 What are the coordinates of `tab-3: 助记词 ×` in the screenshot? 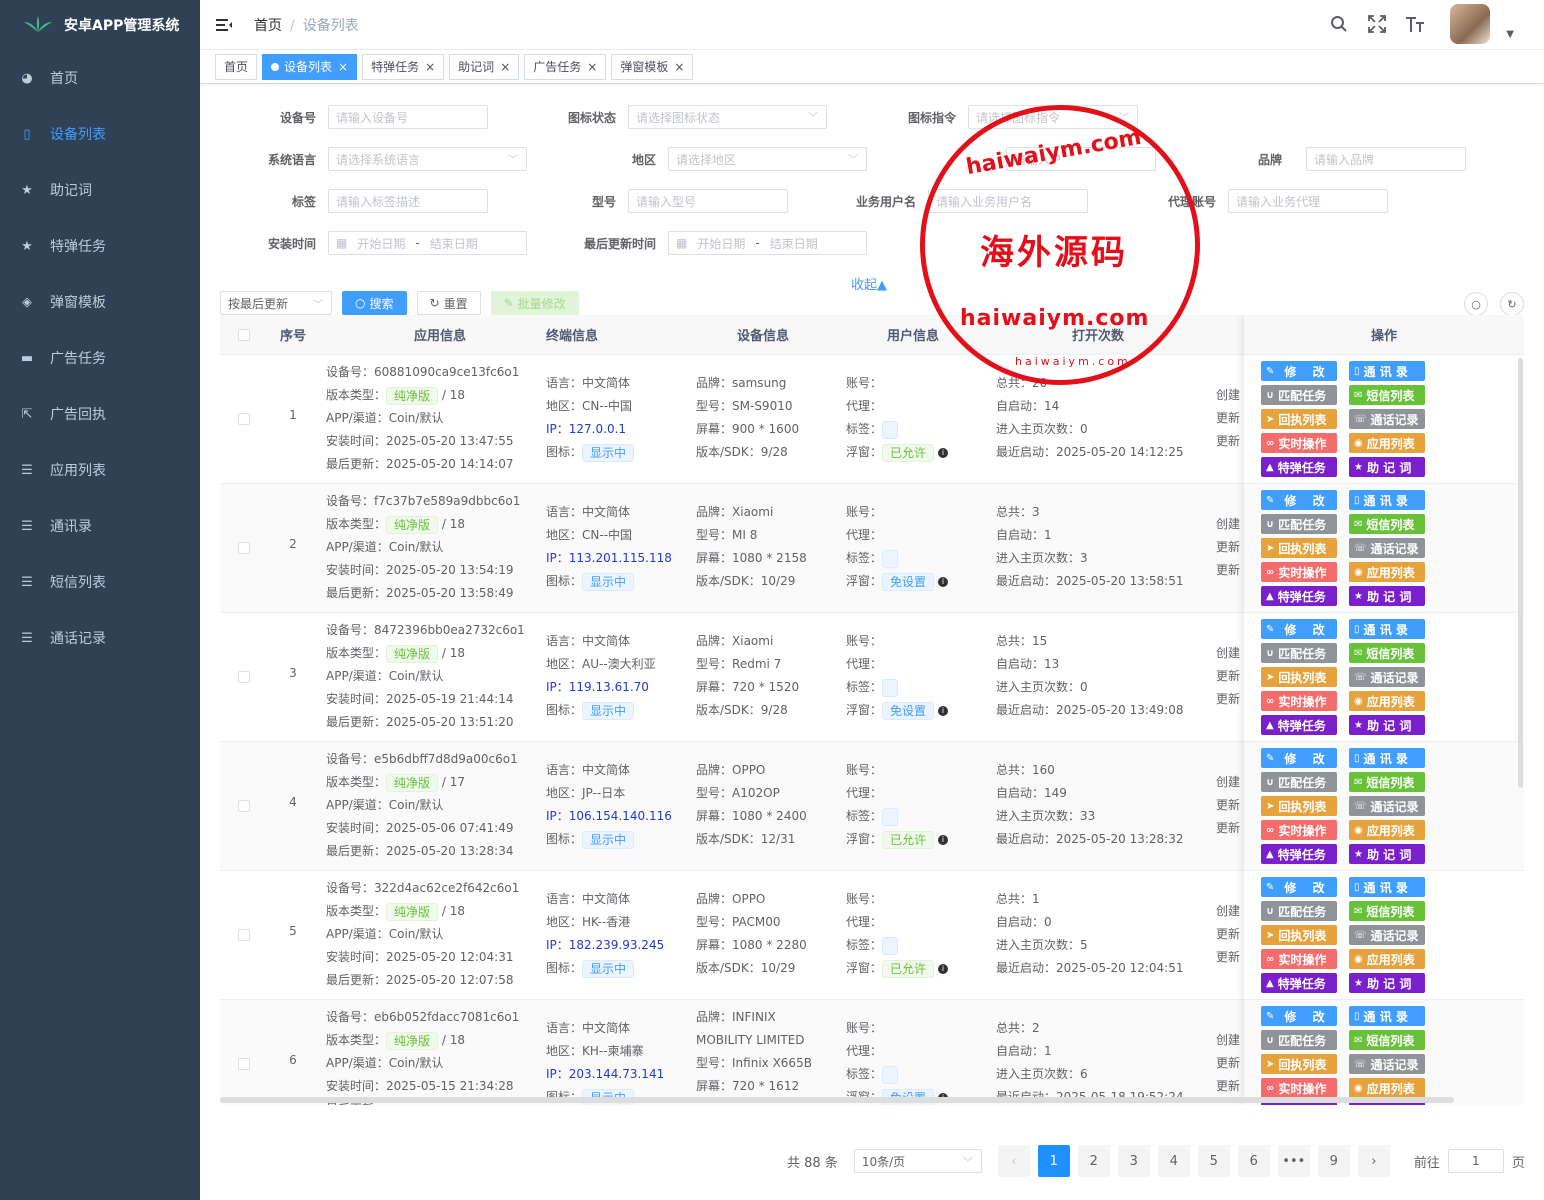 It's located at (484, 66).